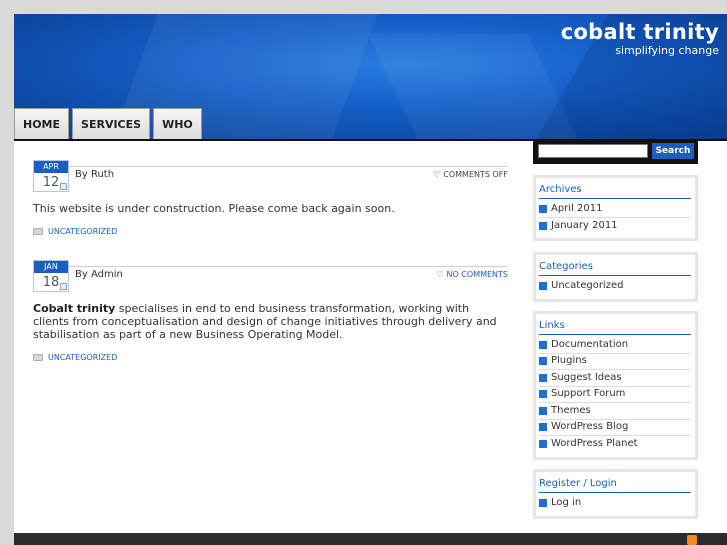  I want to click on search-widget: Search, so click(615, 151).